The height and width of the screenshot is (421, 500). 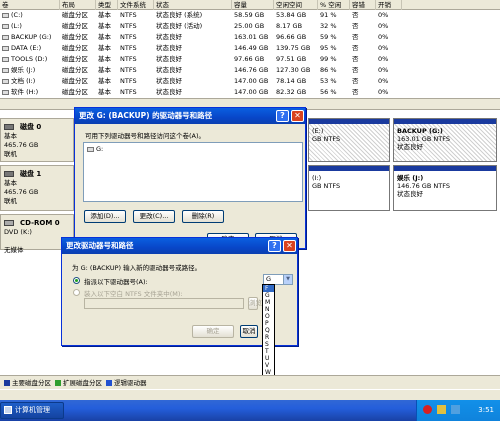 What do you see at coordinates (31, 37) in the screenshot?
I see `volume-cell-text: BACKUP (G:)` at bounding box center [31, 37].